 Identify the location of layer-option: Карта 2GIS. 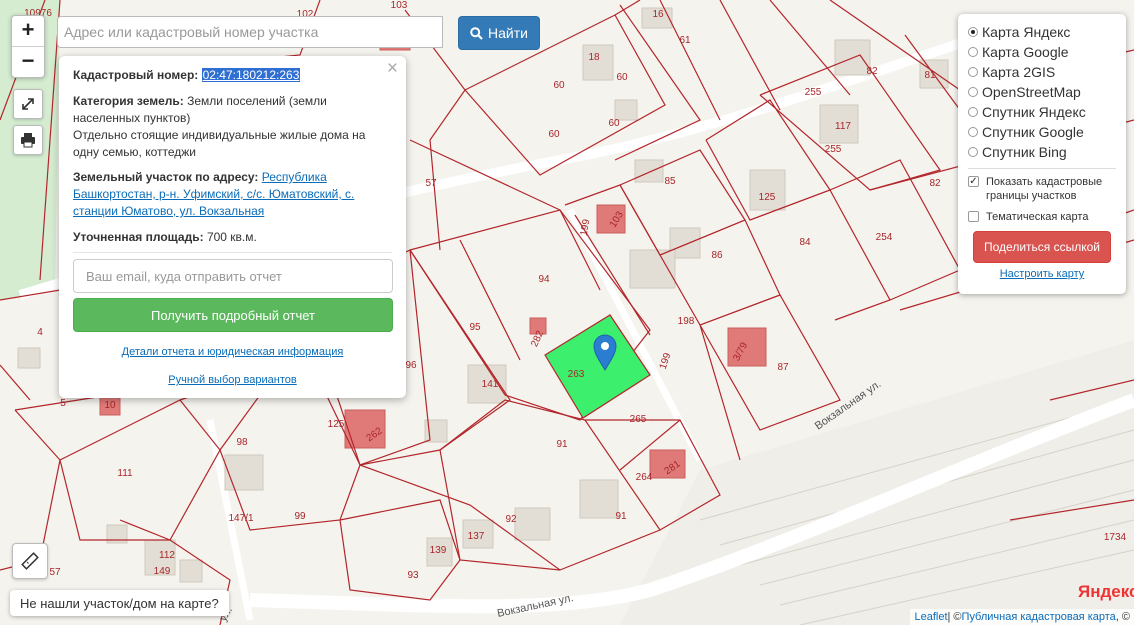
(1042, 72).